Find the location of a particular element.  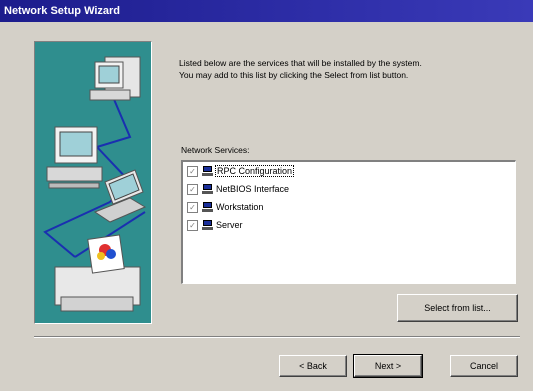

printer-icon is located at coordinates (97, 273).